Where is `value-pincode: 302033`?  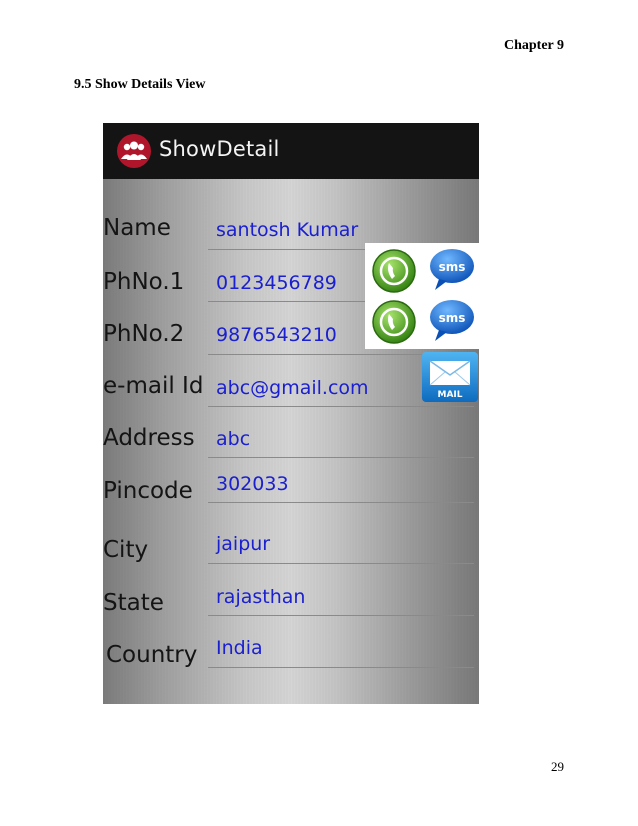
value-pincode: 302033 is located at coordinates (252, 484).